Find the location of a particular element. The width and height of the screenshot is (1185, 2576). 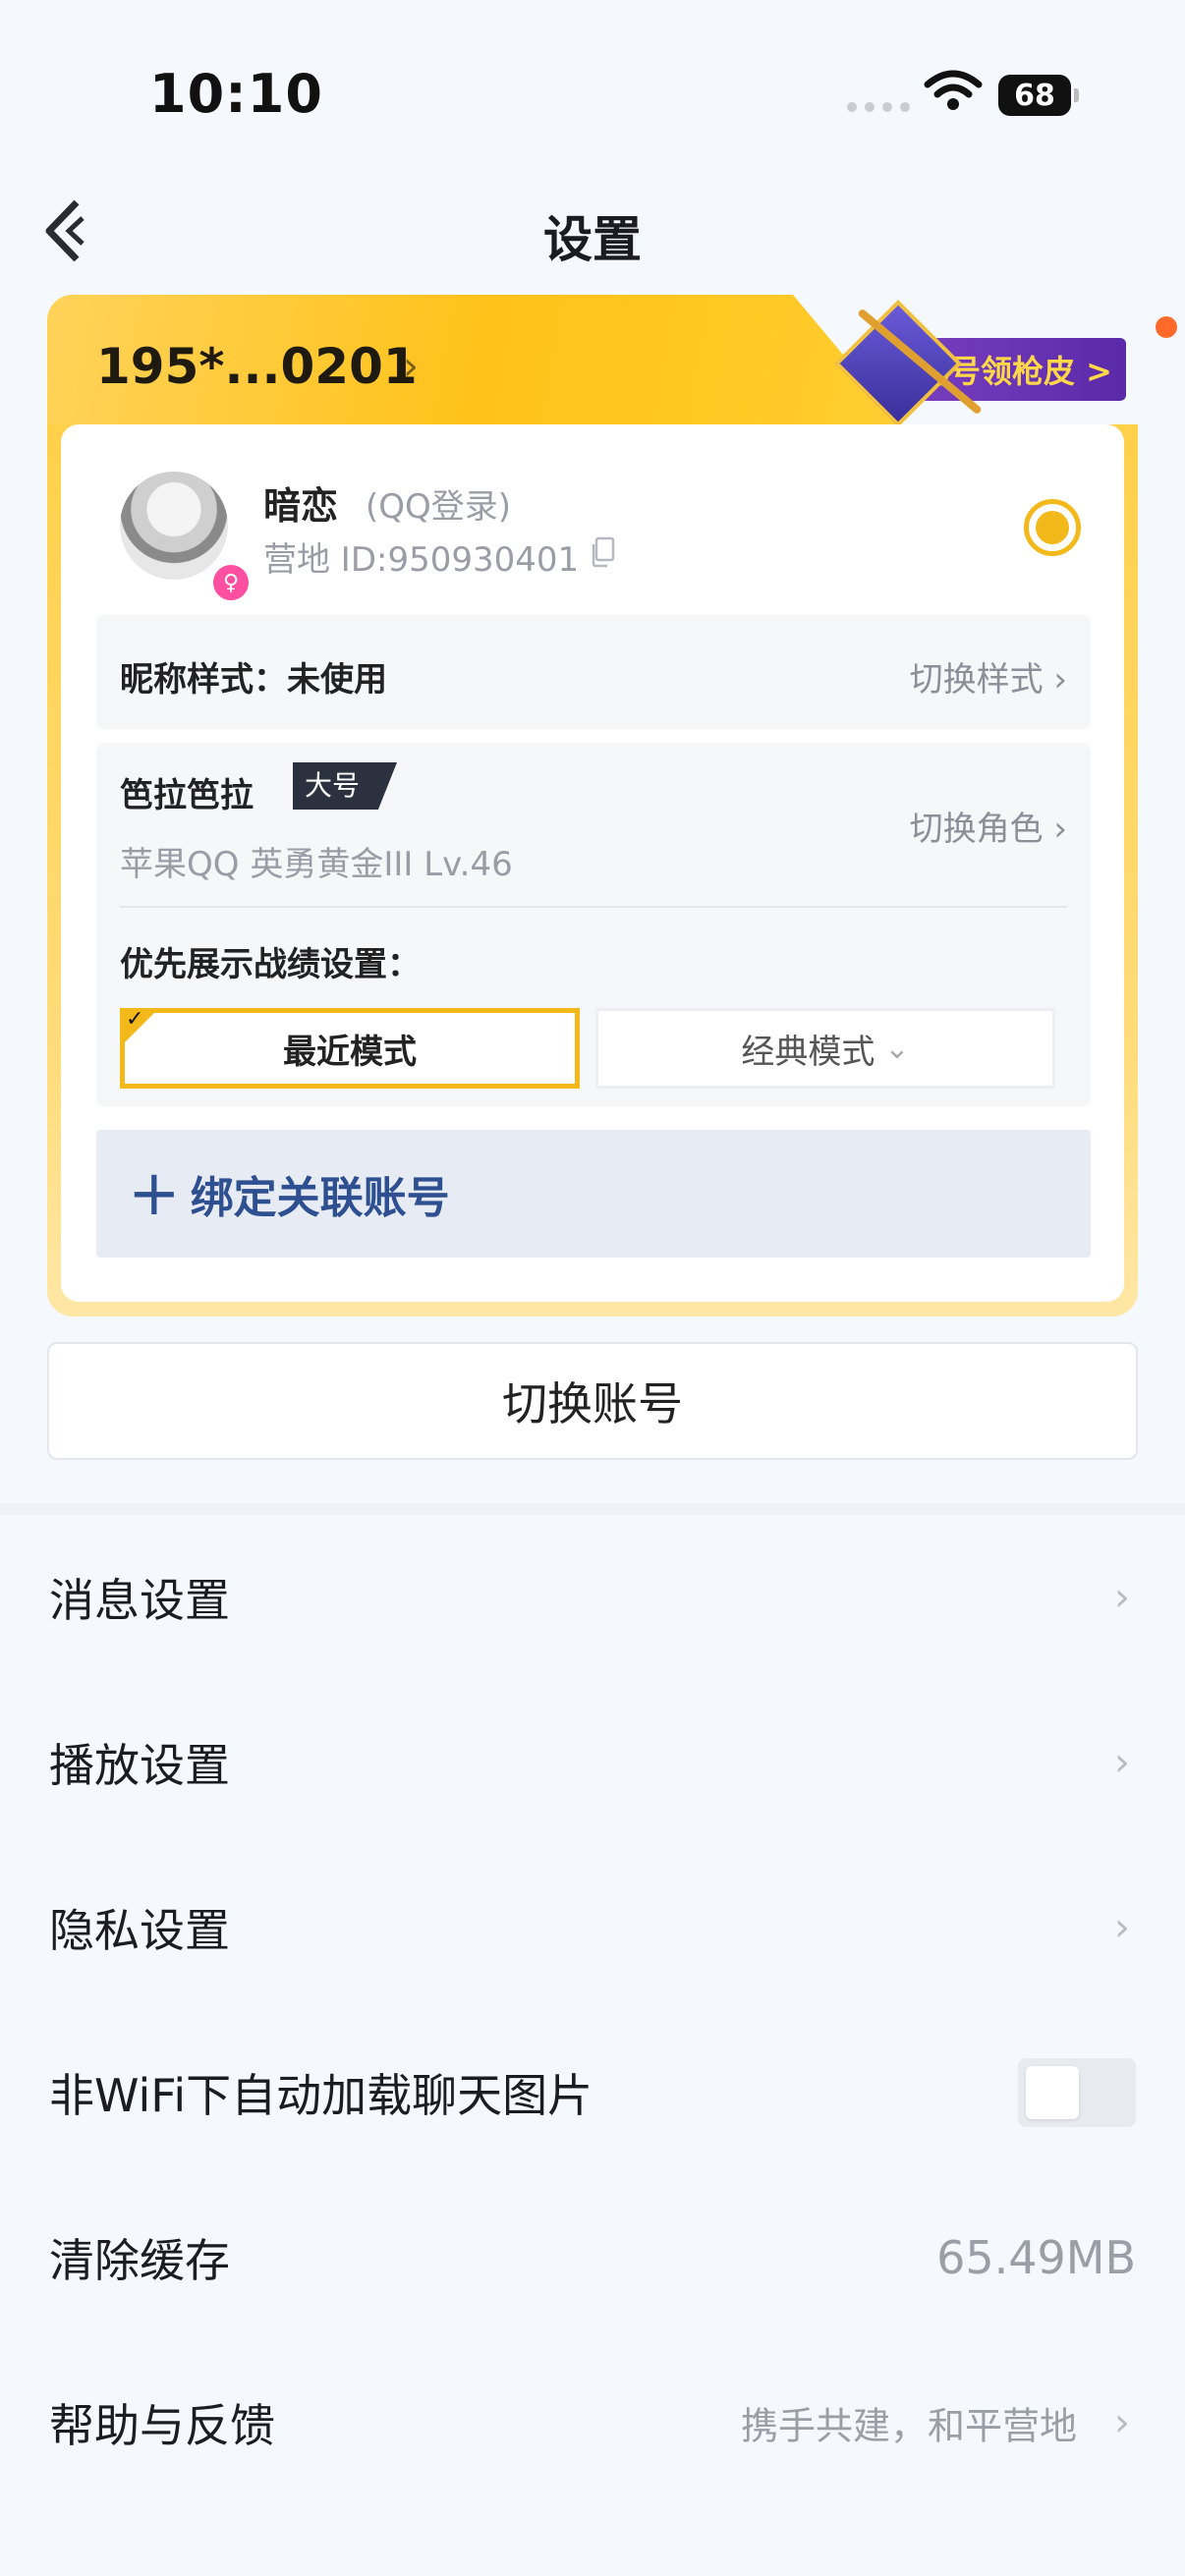

wifi-images-row: 非WiFi下自动加载聊天图片 is located at coordinates (592, 2092).